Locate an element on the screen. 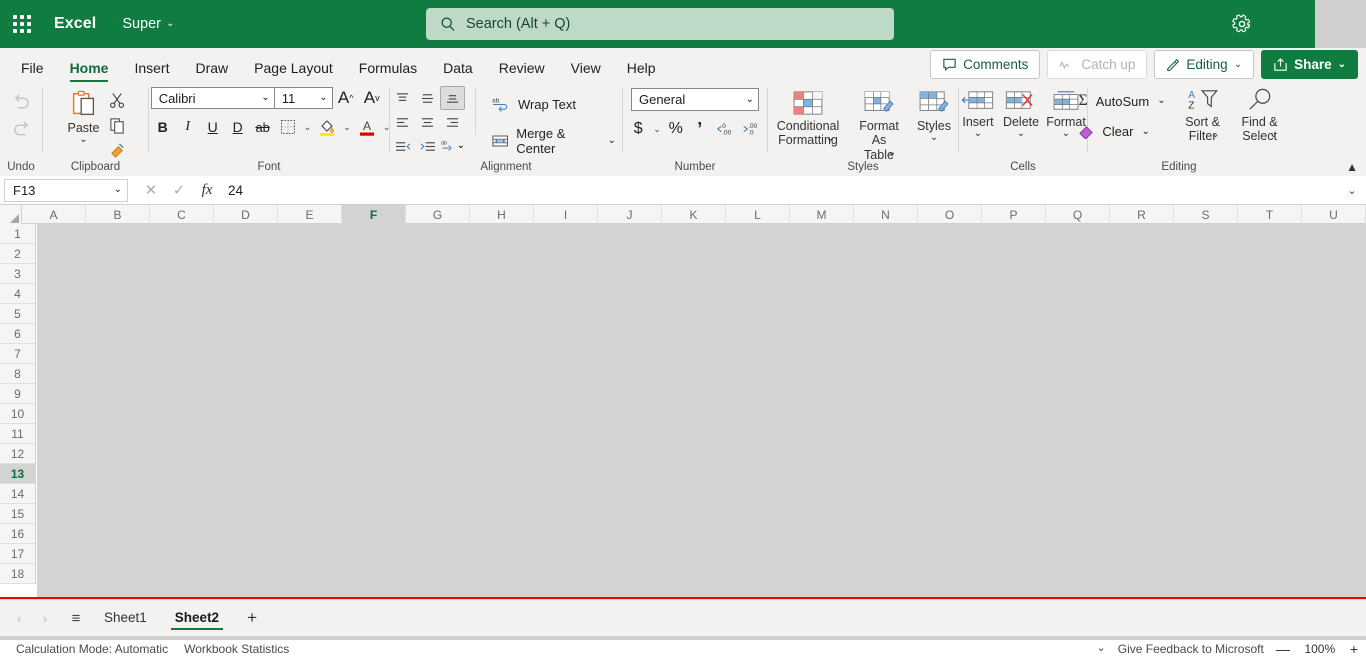 This screenshot has height=657, width=1366. share-button: Share ⌄ is located at coordinates (1309, 64).